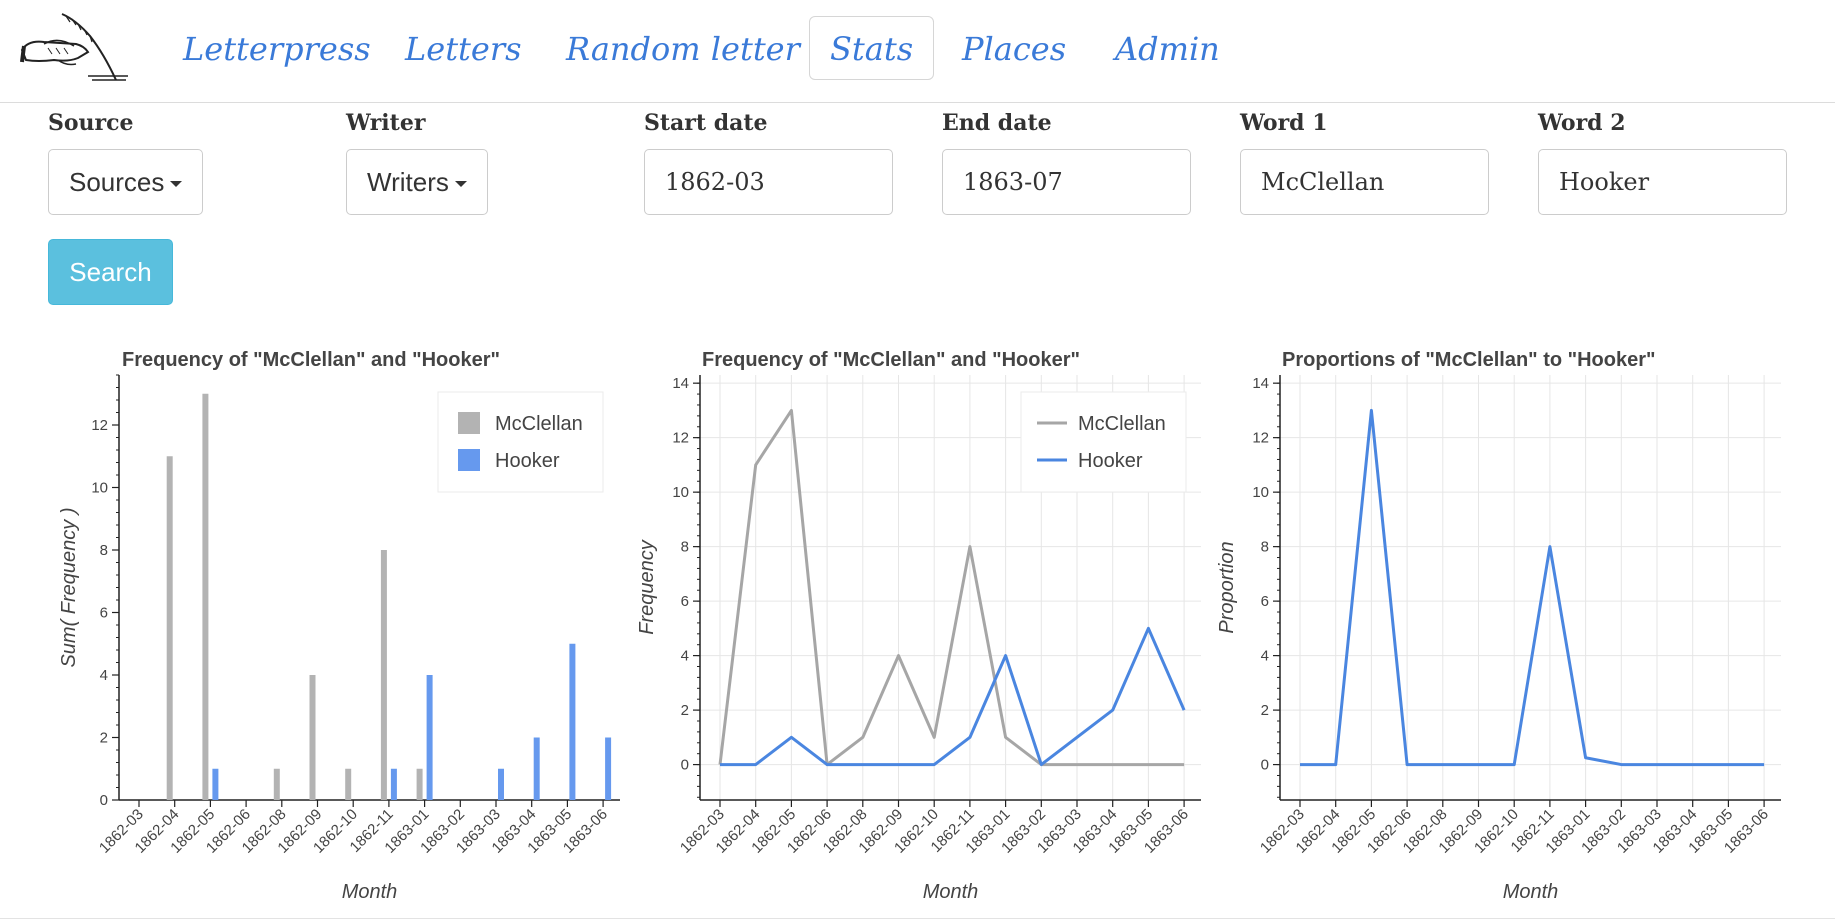  I want to click on start-date-label: Start date, so click(706, 123).